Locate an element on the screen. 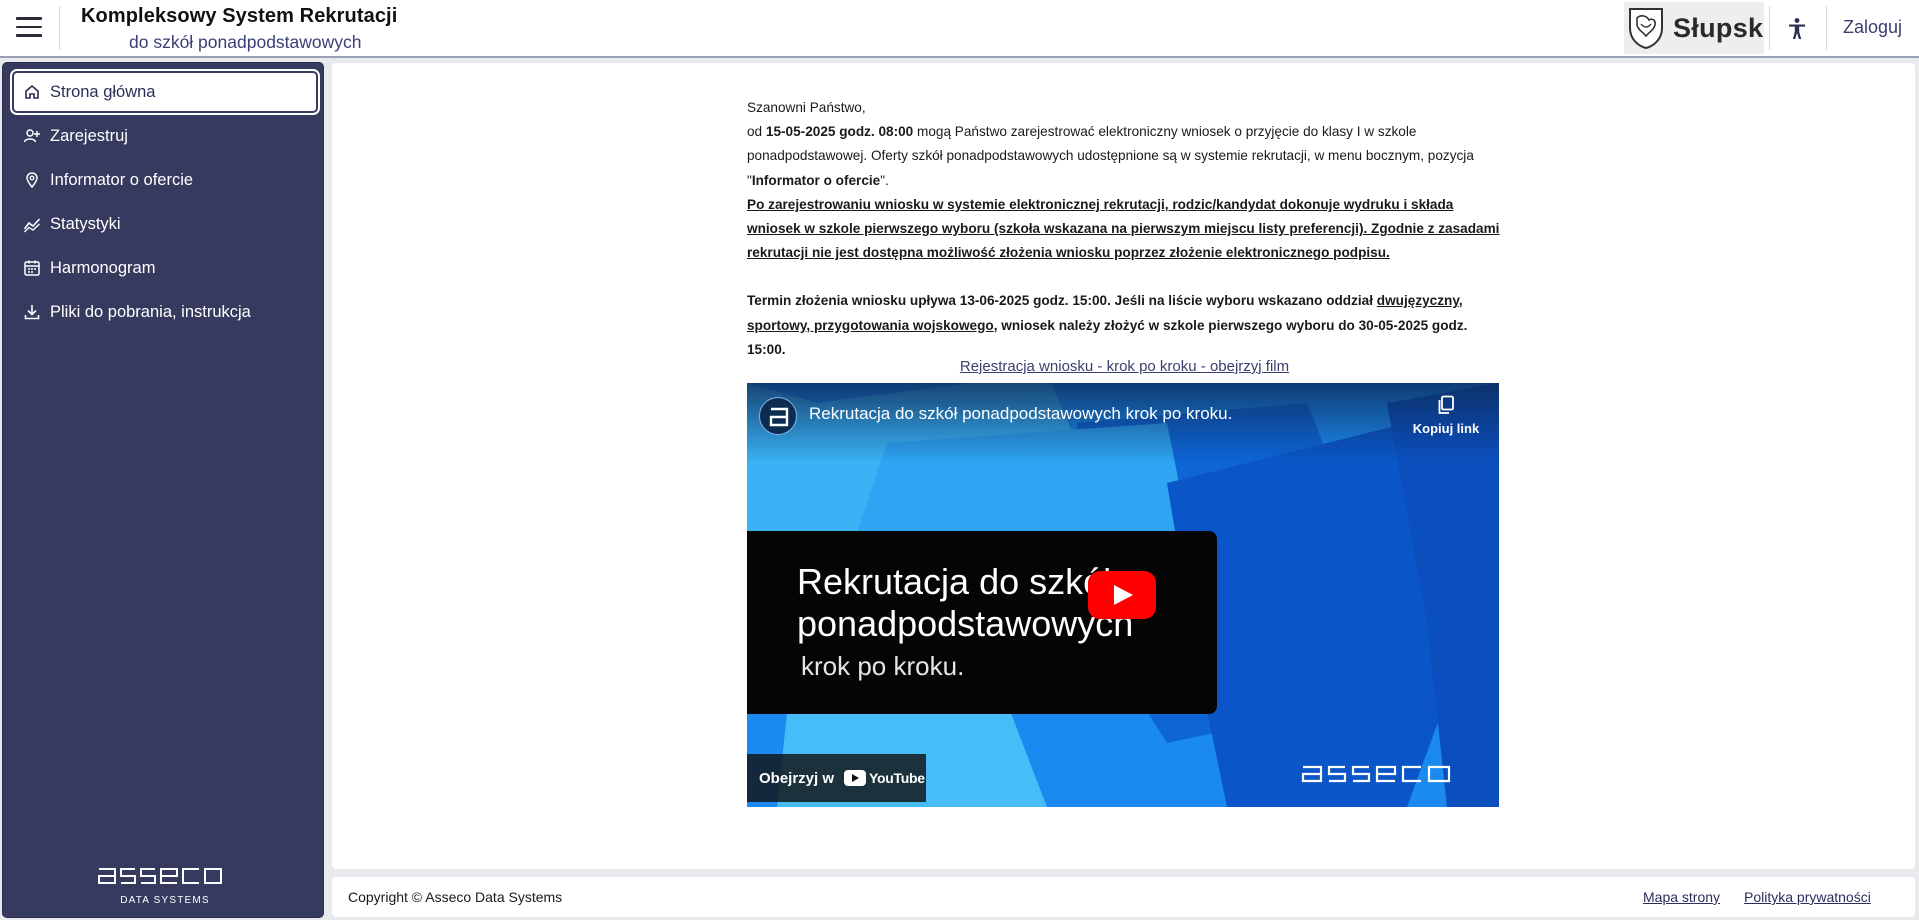 The width and height of the screenshot is (1919, 920). sidebar-item-offer-info: Informator o ofercie is located at coordinates (165, 180).